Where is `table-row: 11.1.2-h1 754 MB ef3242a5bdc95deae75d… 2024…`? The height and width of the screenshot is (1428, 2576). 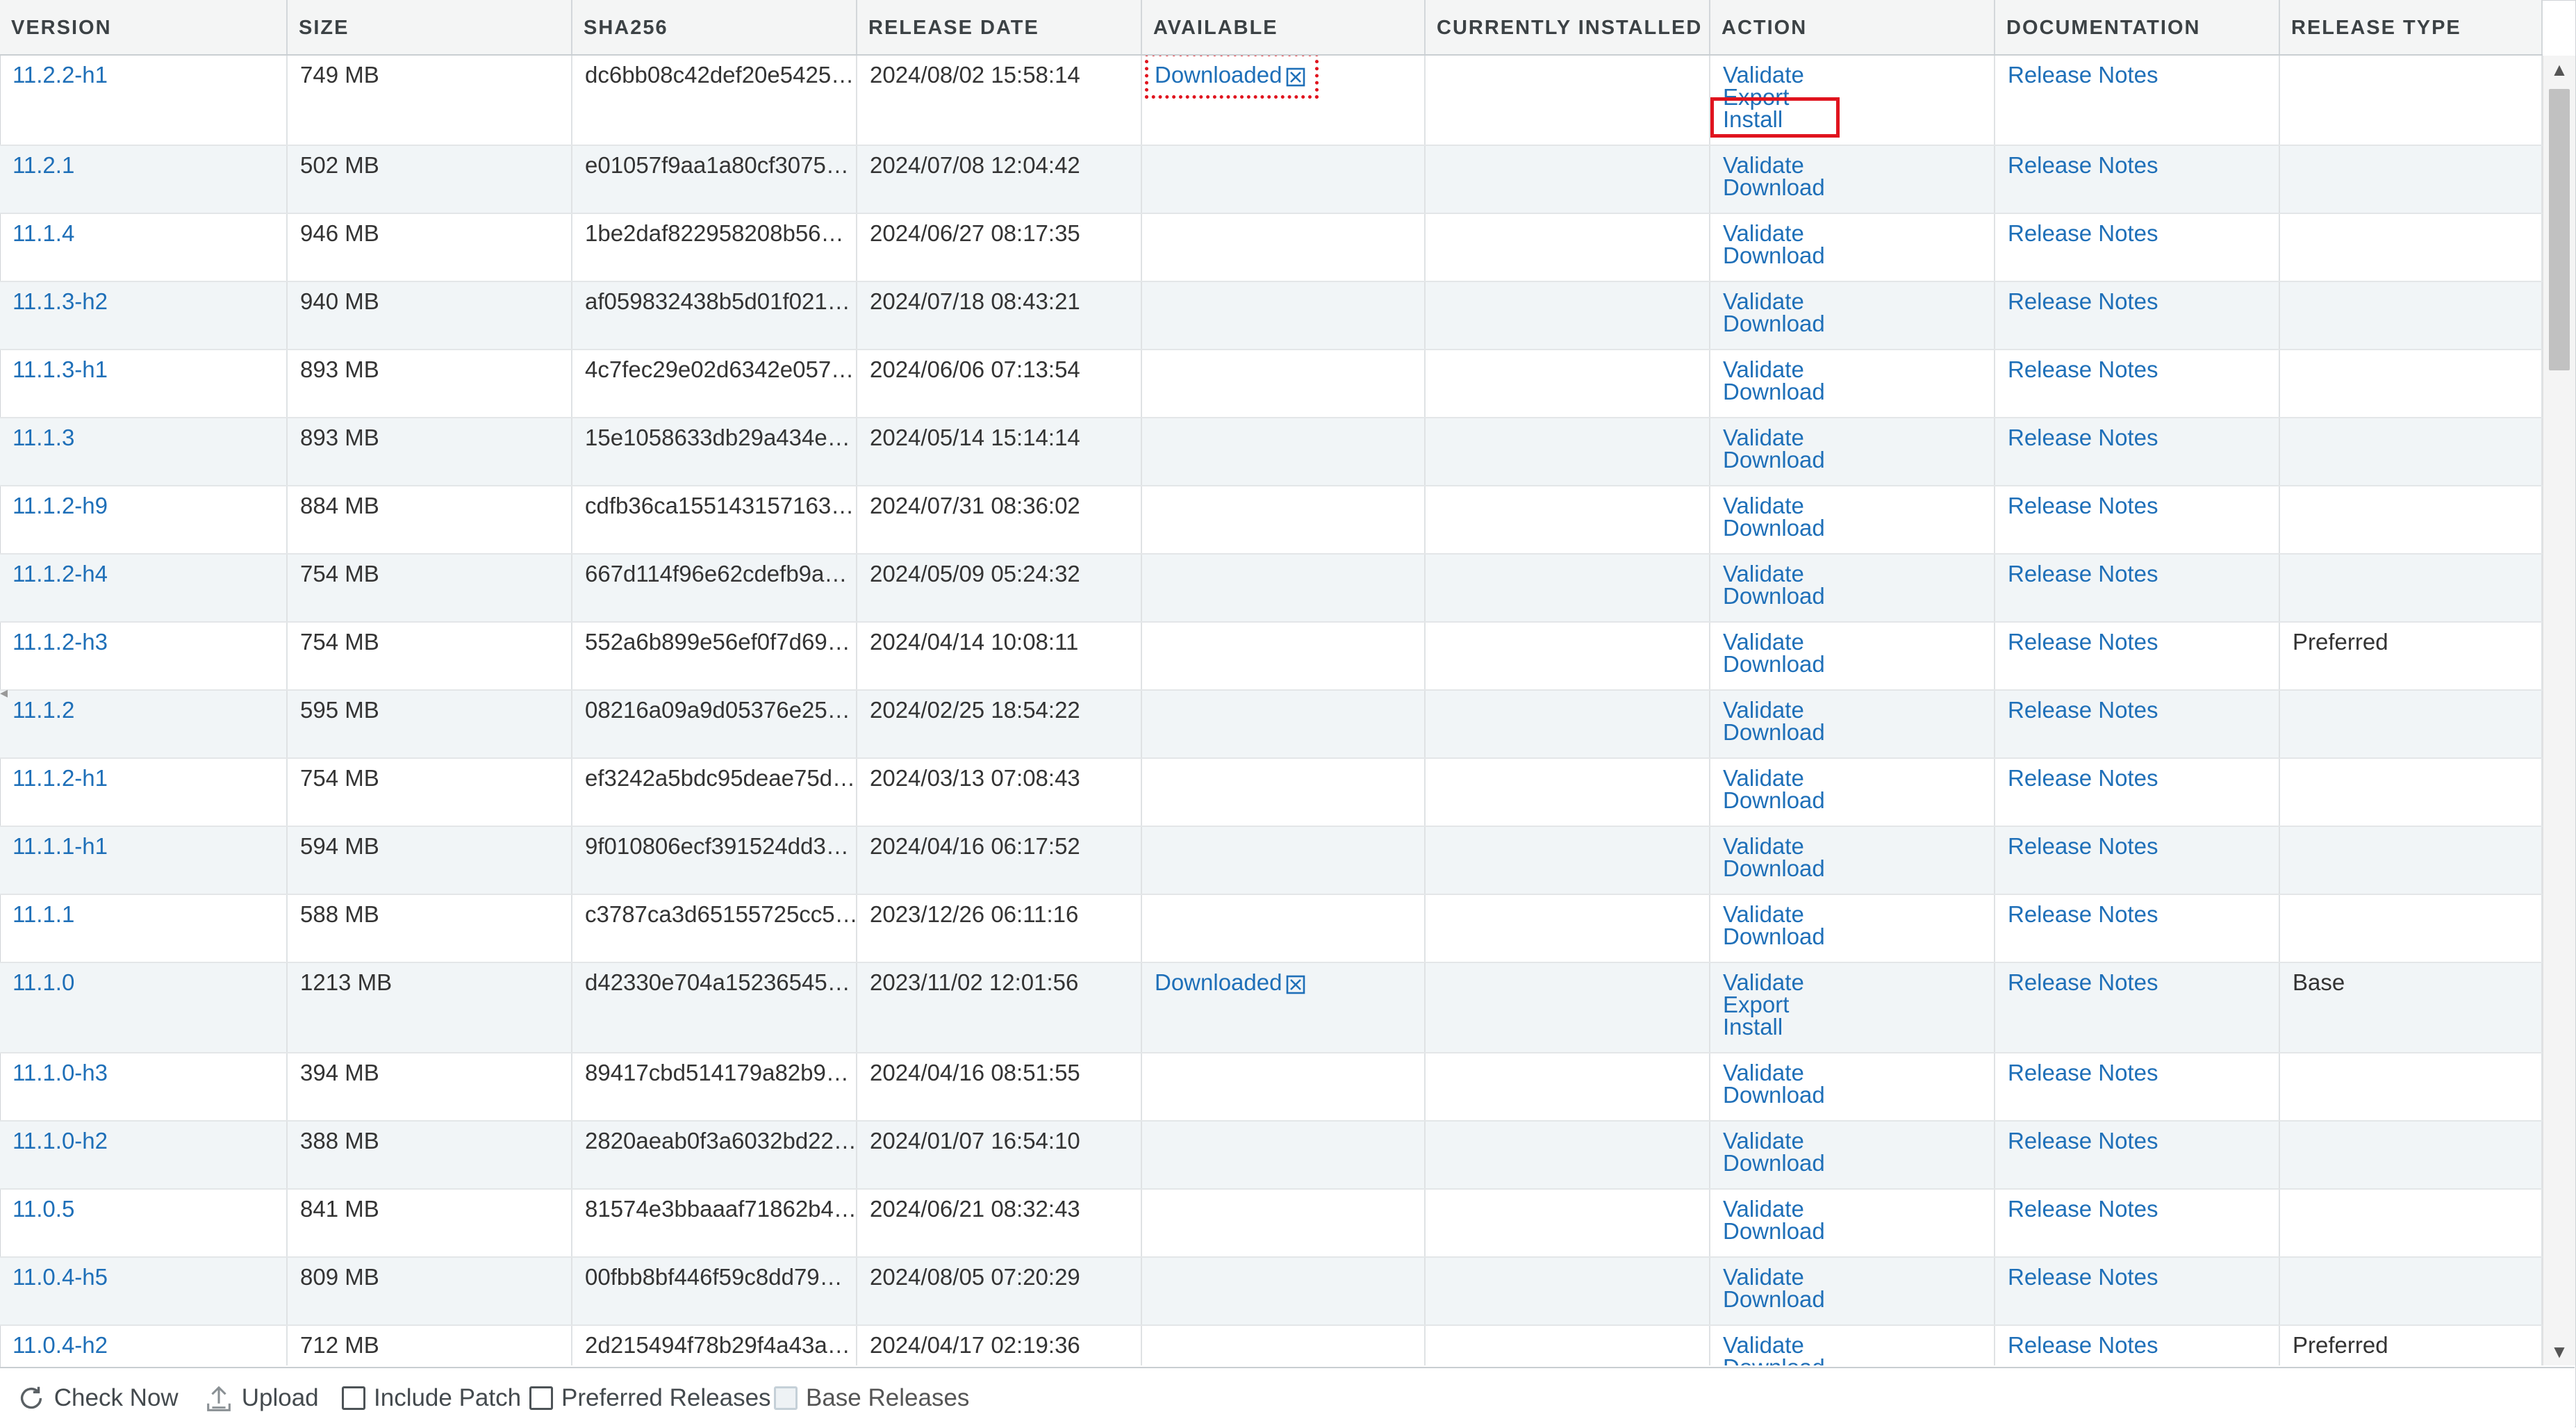 table-row: 11.1.2-h1 754 MB ef3242a5bdc95deae75d… 2024… is located at coordinates (1272, 793).